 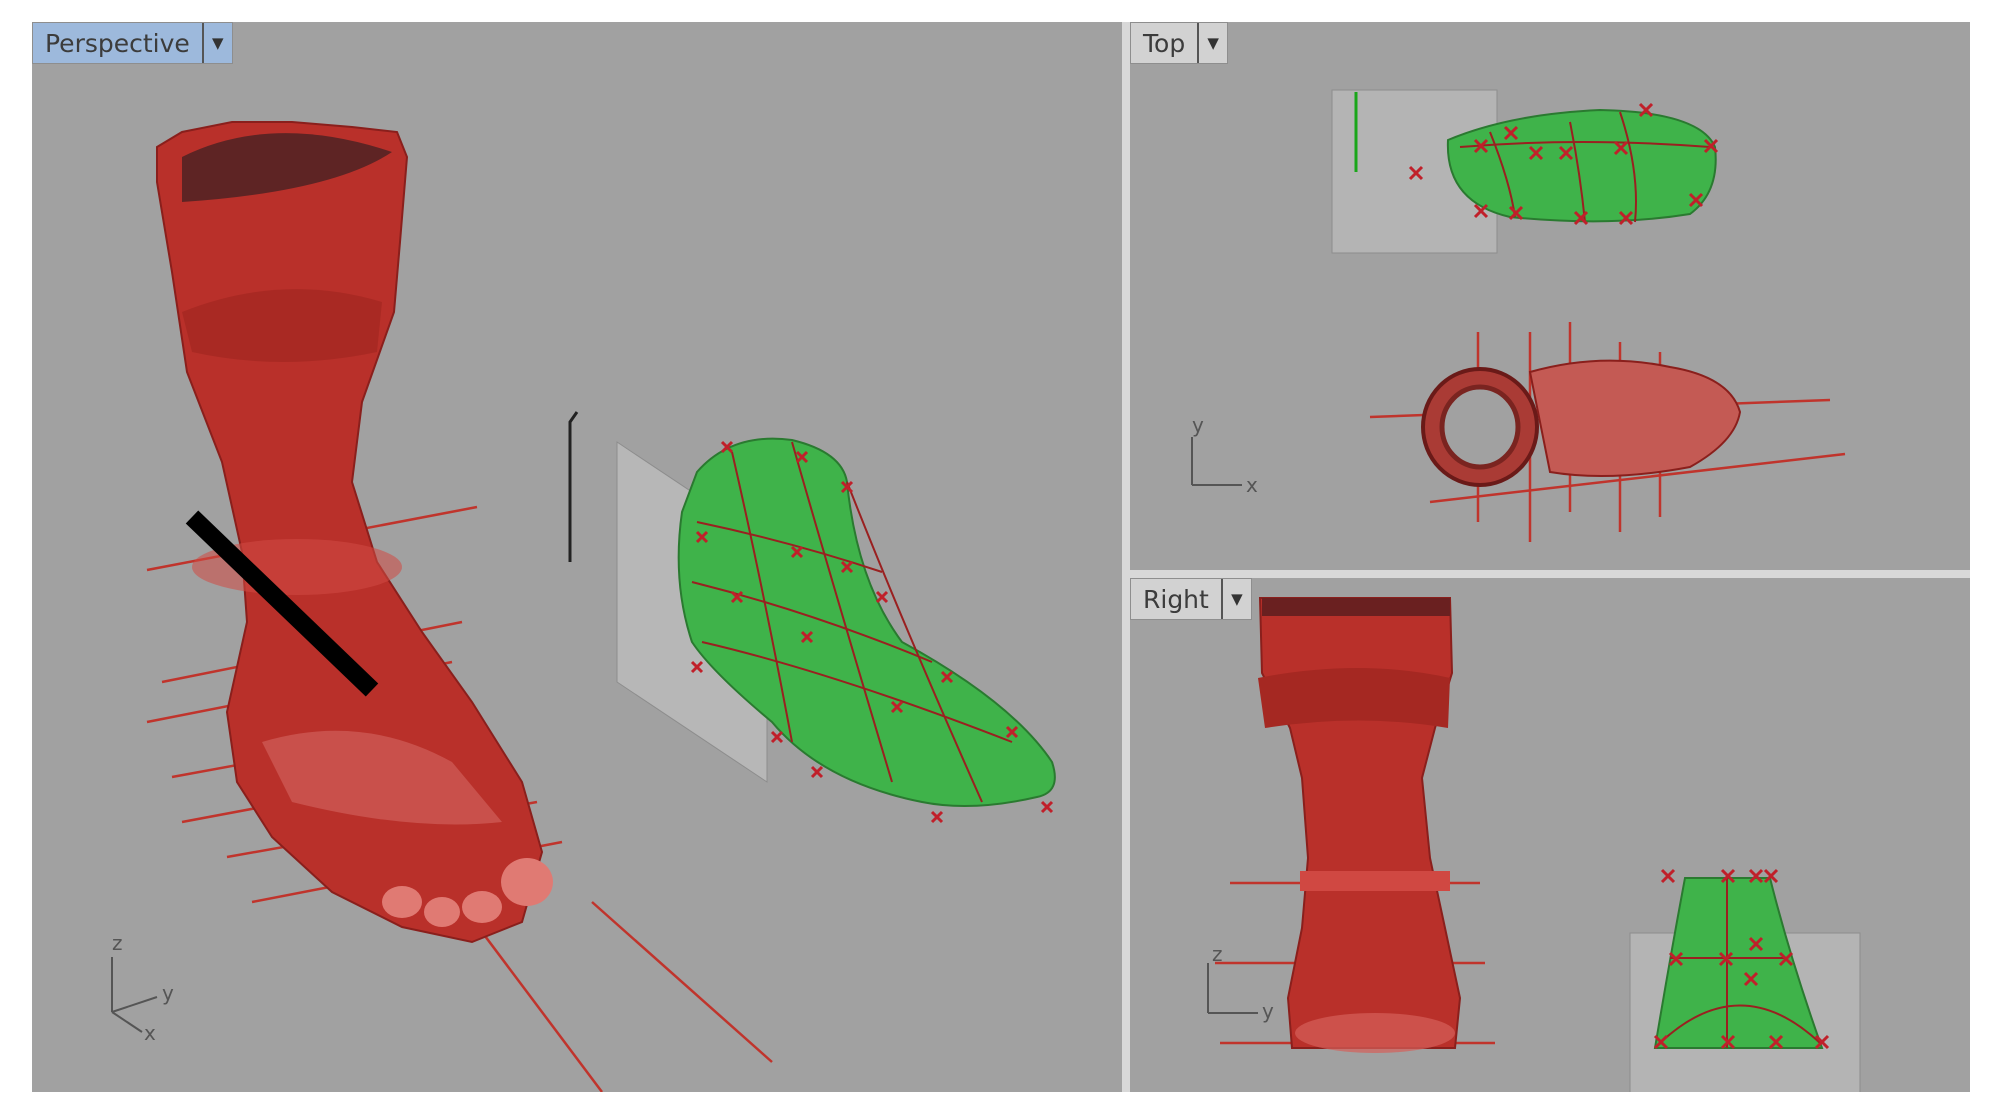 What do you see at coordinates (117, 43) in the screenshot?
I see `viewport-title: Perspective` at bounding box center [117, 43].